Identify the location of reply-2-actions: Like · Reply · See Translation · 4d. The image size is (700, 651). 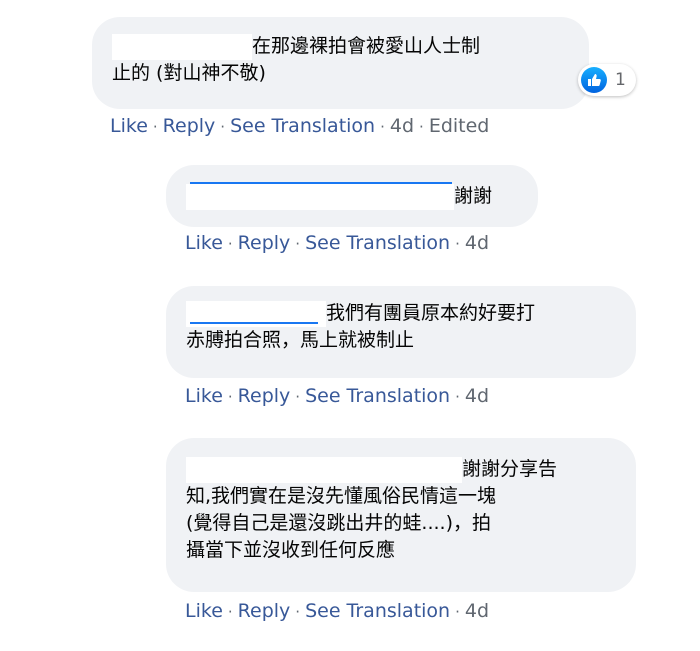
(337, 396).